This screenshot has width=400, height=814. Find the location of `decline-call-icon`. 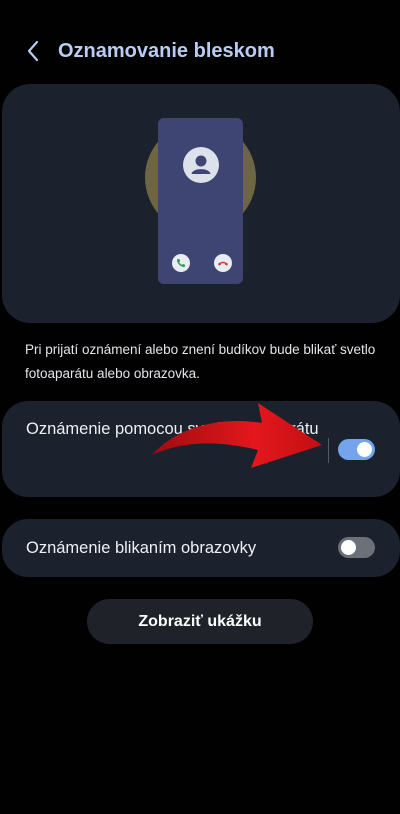

decline-call-icon is located at coordinates (223, 263).